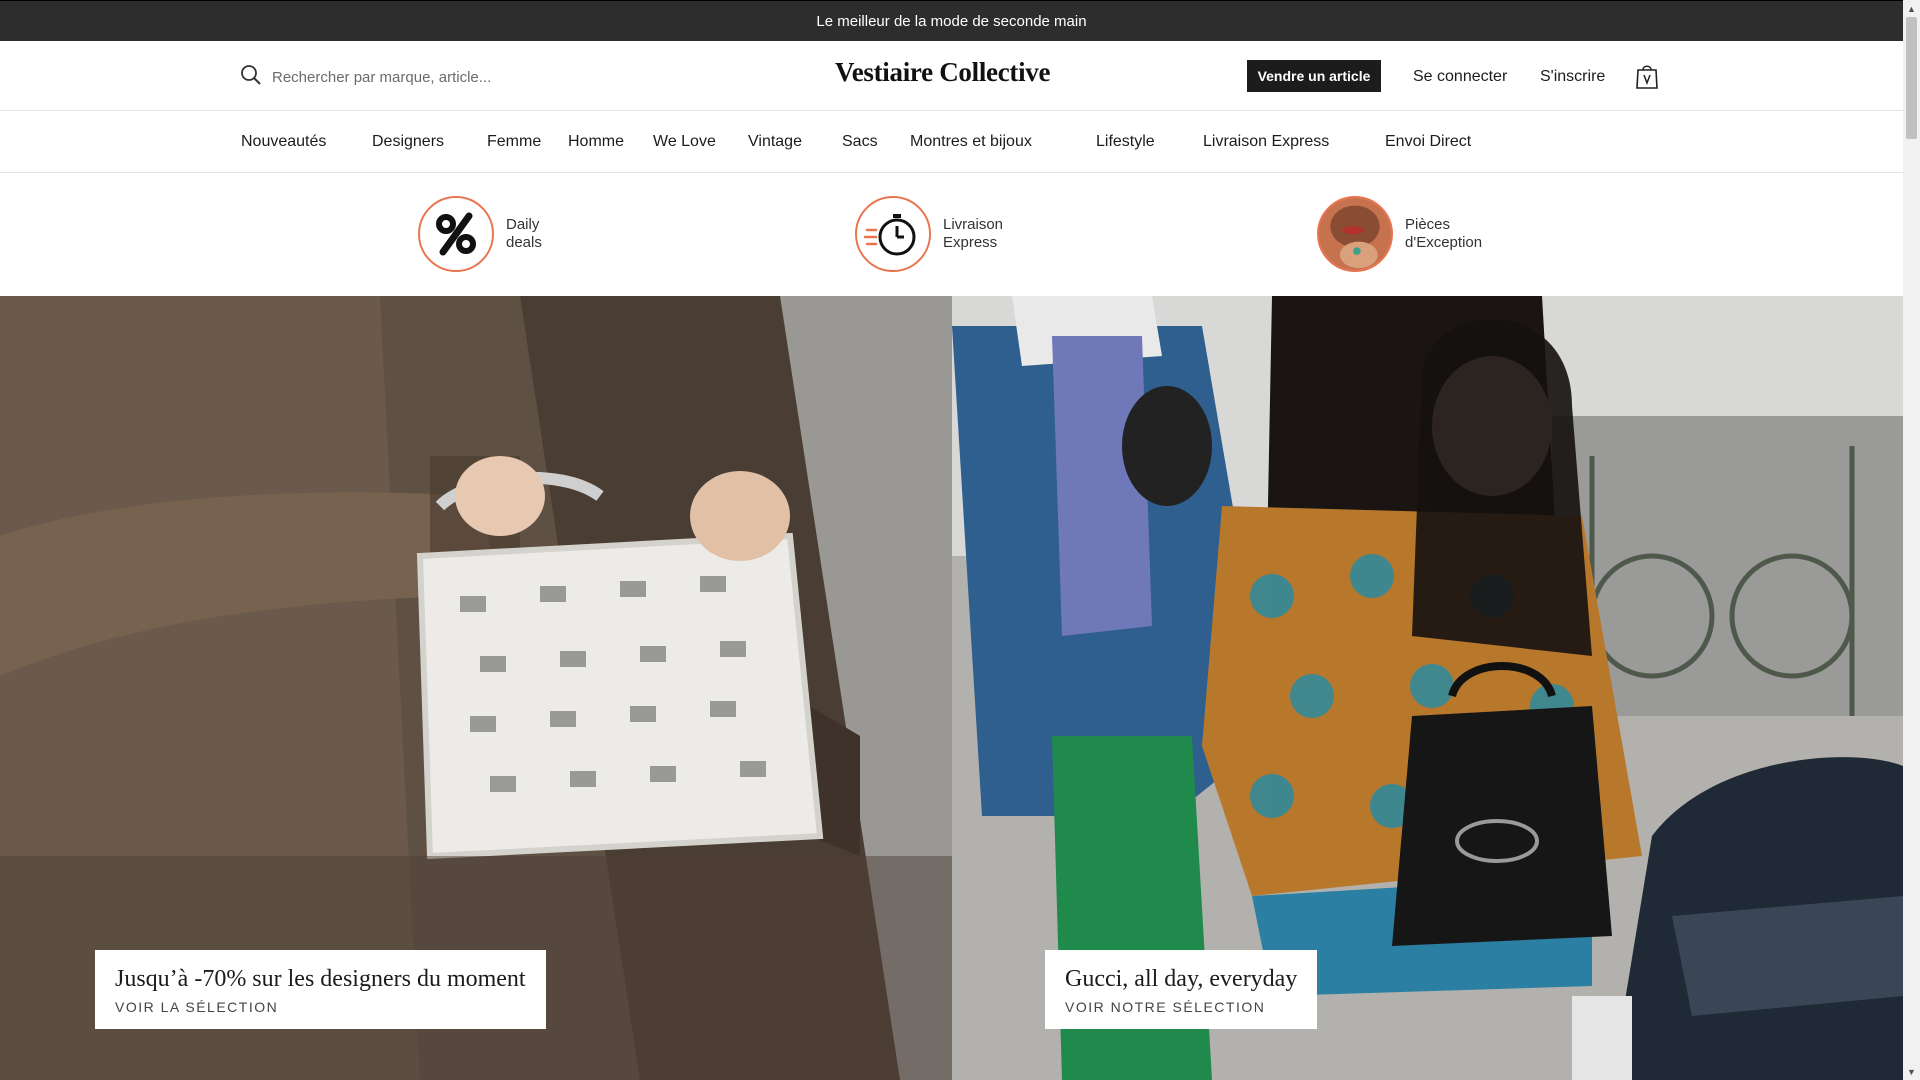  What do you see at coordinates (1181, 1007) in the screenshot?
I see `hero-cta-link: VOIR NOTRE SÉLECTION` at bounding box center [1181, 1007].